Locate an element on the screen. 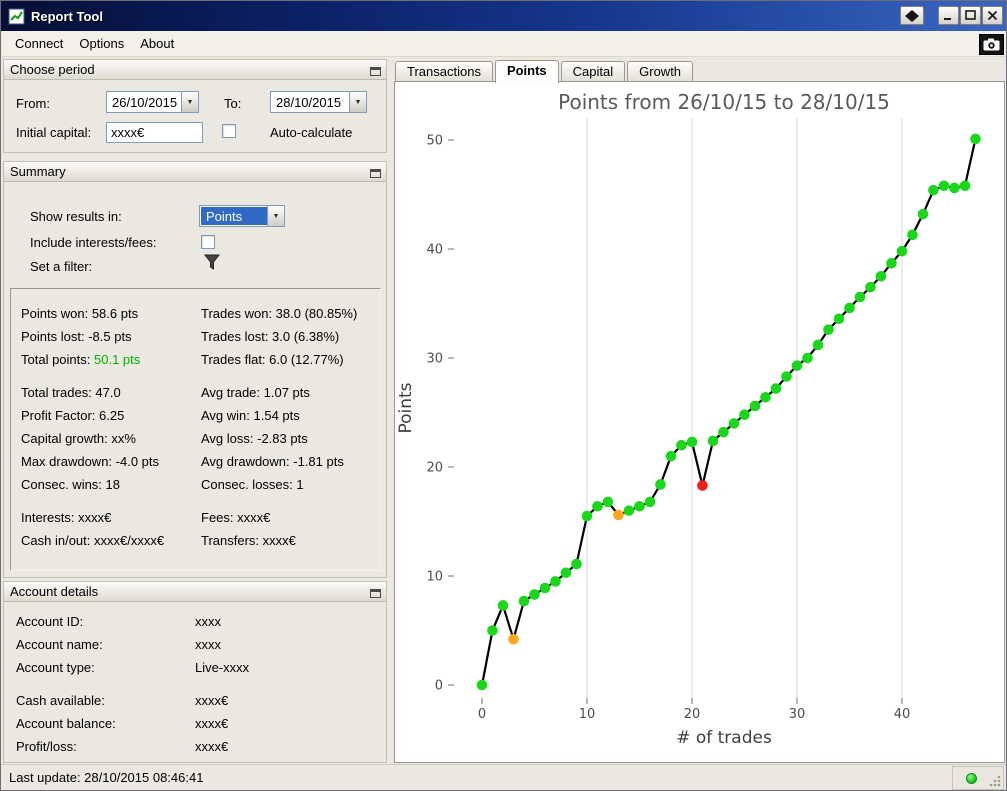 This screenshot has height=791, width=1007. panel-header-choose-period: Choose period is located at coordinates (195, 70).